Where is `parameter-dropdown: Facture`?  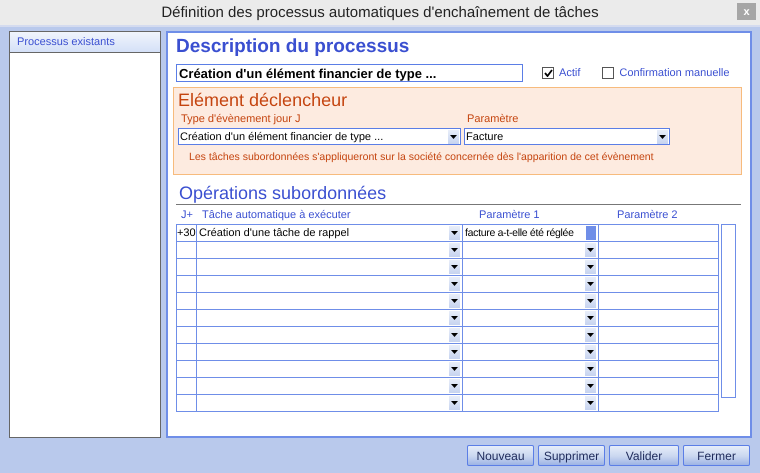 parameter-dropdown: Facture is located at coordinates (567, 136).